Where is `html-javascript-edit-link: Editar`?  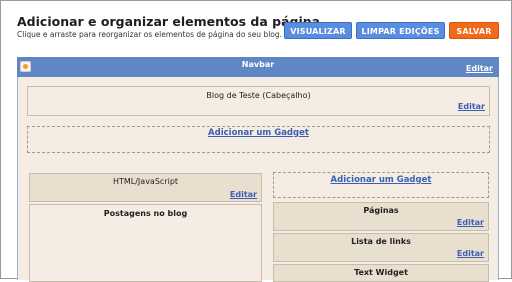
html-javascript-edit-link: Editar is located at coordinates (243, 194).